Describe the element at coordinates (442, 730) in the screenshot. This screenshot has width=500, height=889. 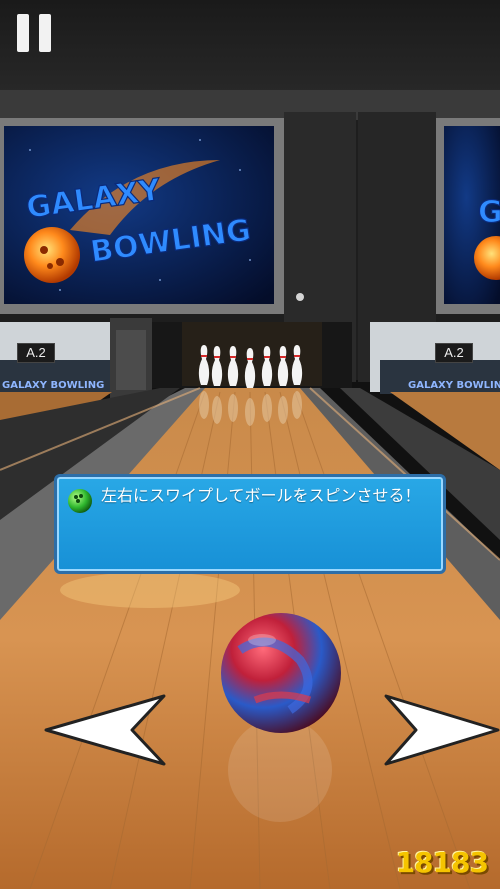
I see `arrow-right-icon` at that location.